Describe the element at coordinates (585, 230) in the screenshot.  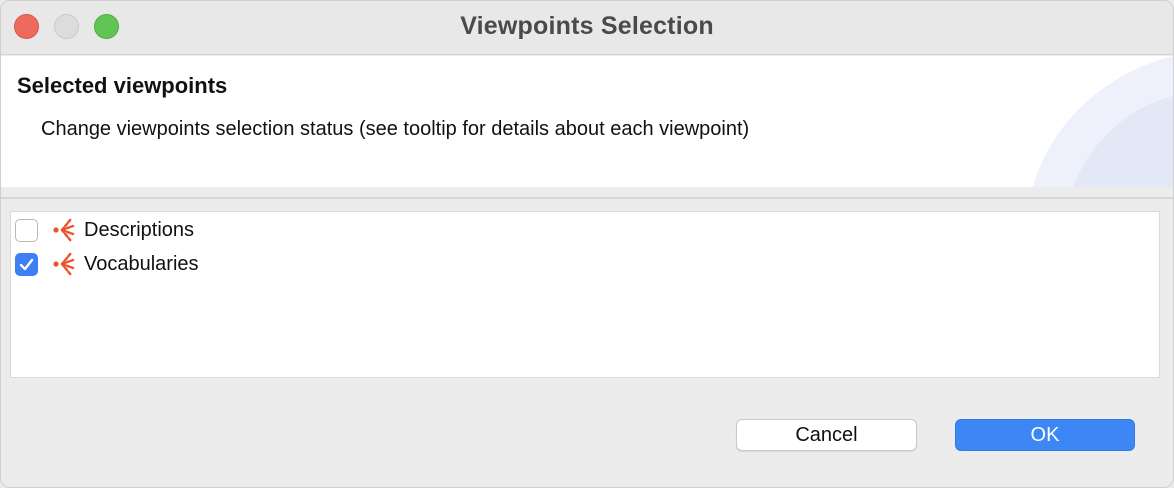
I see `list-item-descriptions: Descriptions` at that location.